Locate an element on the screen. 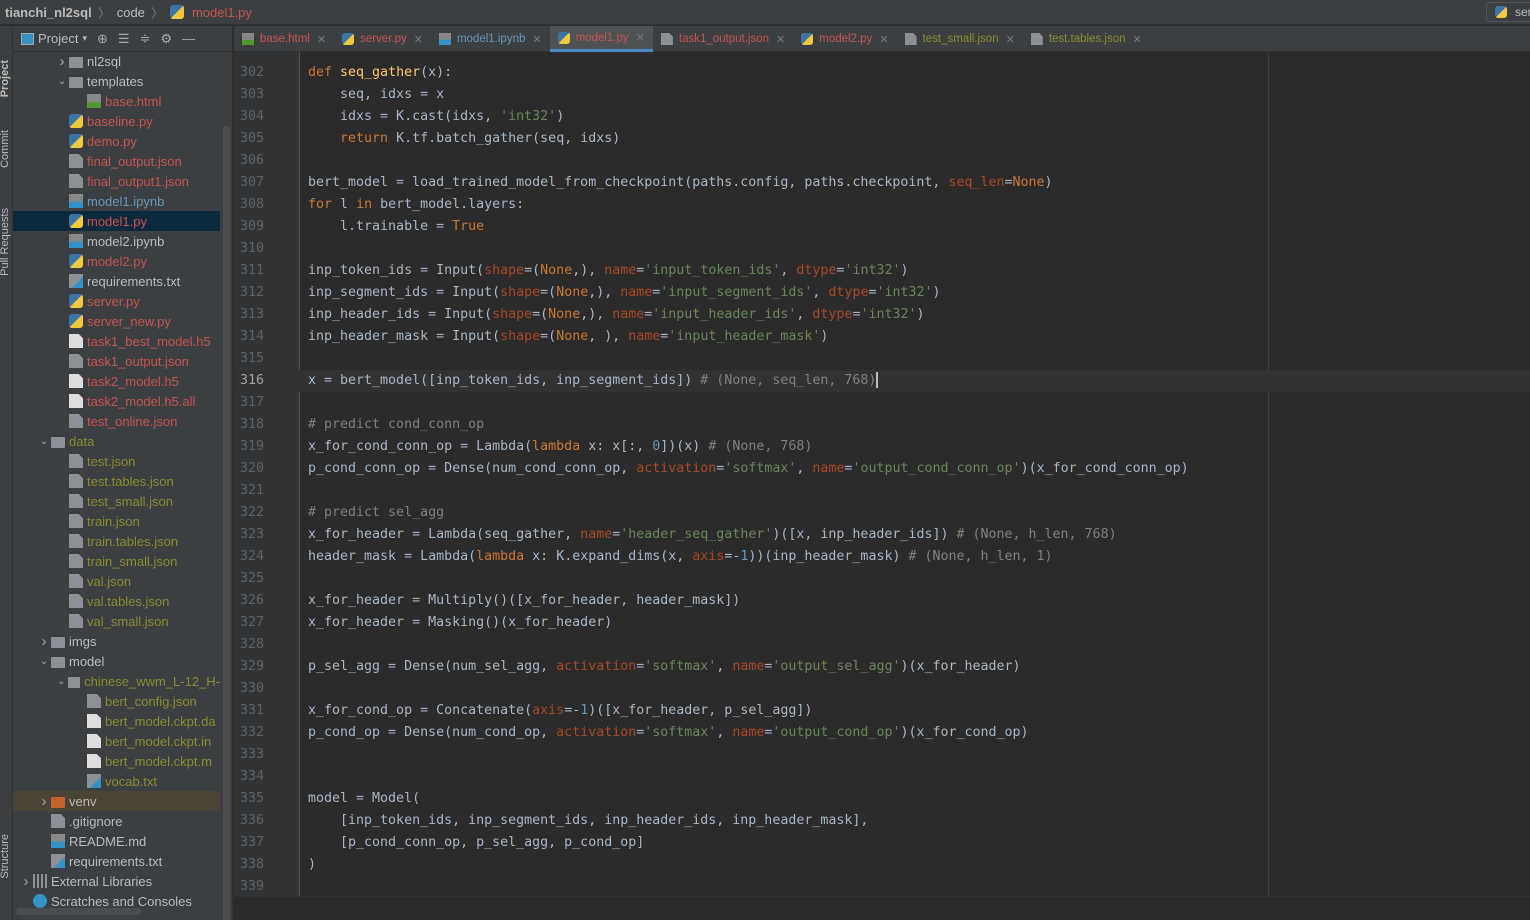  code-line: 310 is located at coordinates (882, 249).